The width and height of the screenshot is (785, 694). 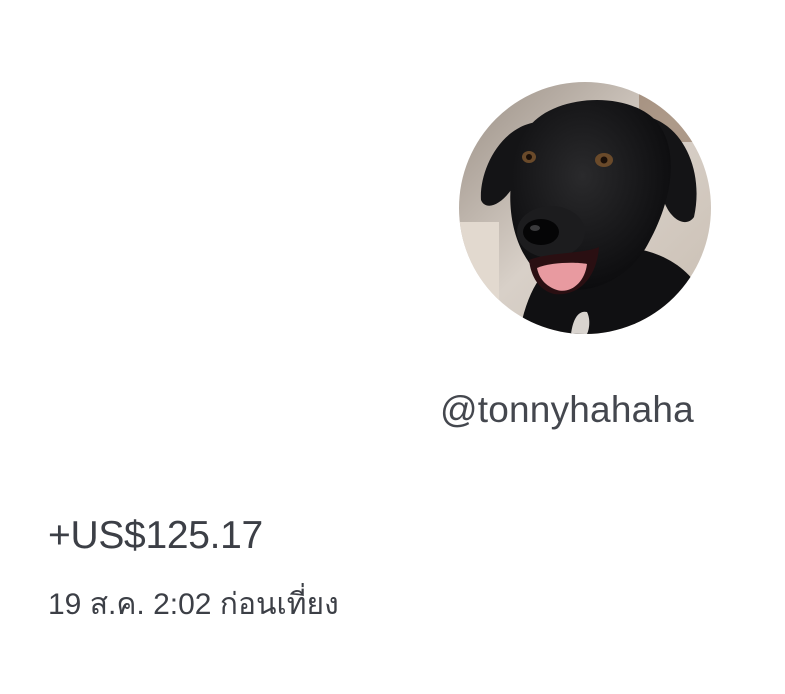 I want to click on transaction-timestamp: 19 ส.ค. 2:02 ก่อนเที่ยง, so click(x=193, y=604).